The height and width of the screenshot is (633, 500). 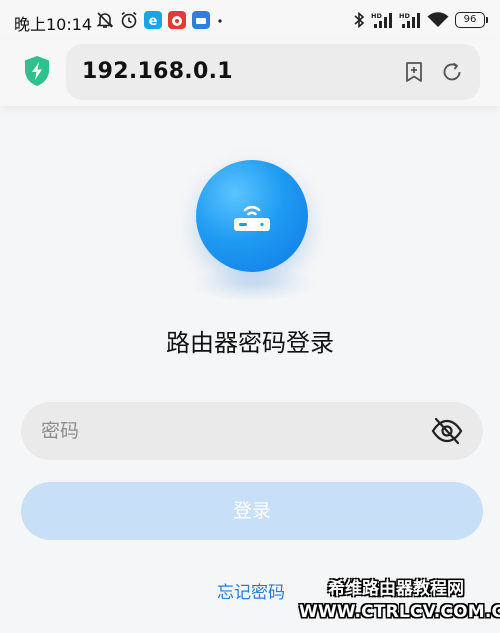 What do you see at coordinates (129, 20) in the screenshot?
I see `alarm-icon` at bounding box center [129, 20].